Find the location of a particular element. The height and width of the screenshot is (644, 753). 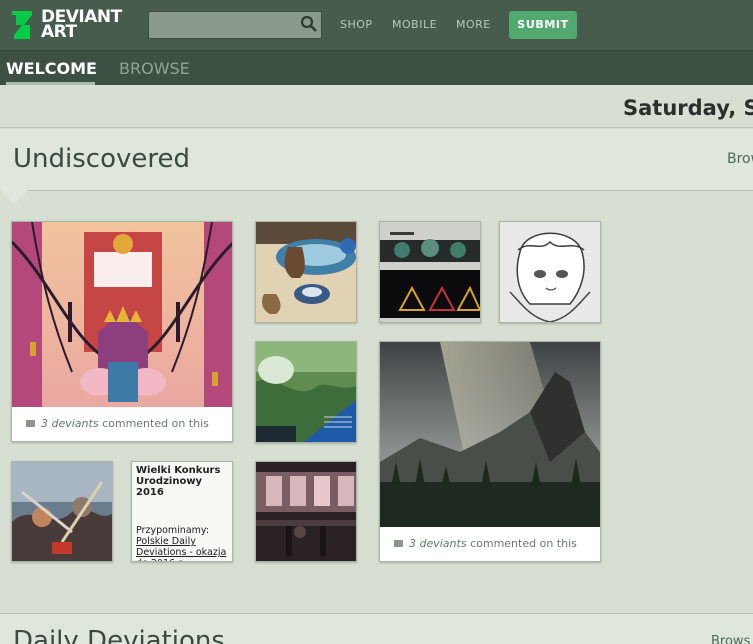

deviation-thumb-interior is located at coordinates (306, 511).